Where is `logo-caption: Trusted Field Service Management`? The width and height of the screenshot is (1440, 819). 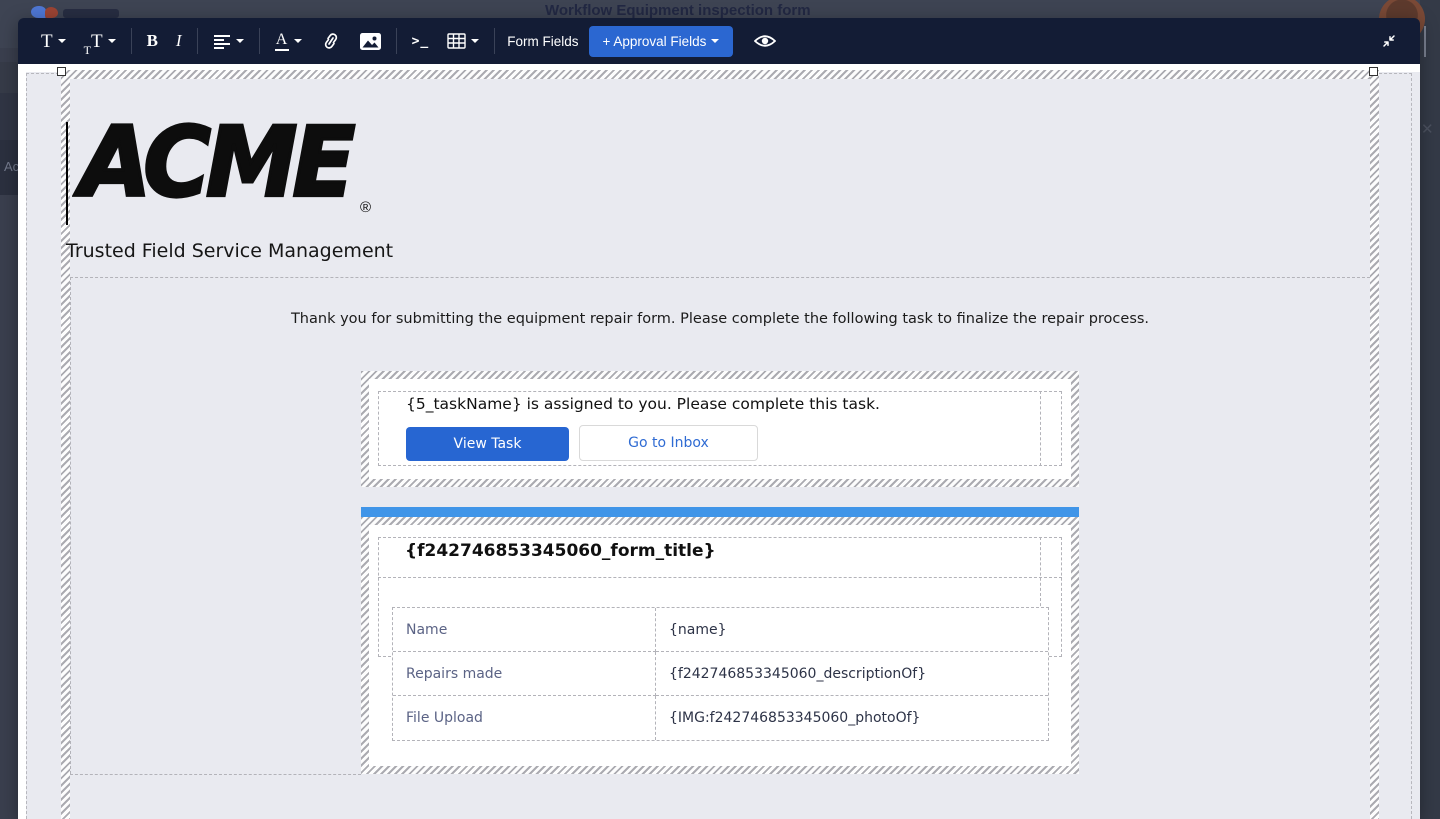
logo-caption: Trusted Field Service Management is located at coordinates (229, 251).